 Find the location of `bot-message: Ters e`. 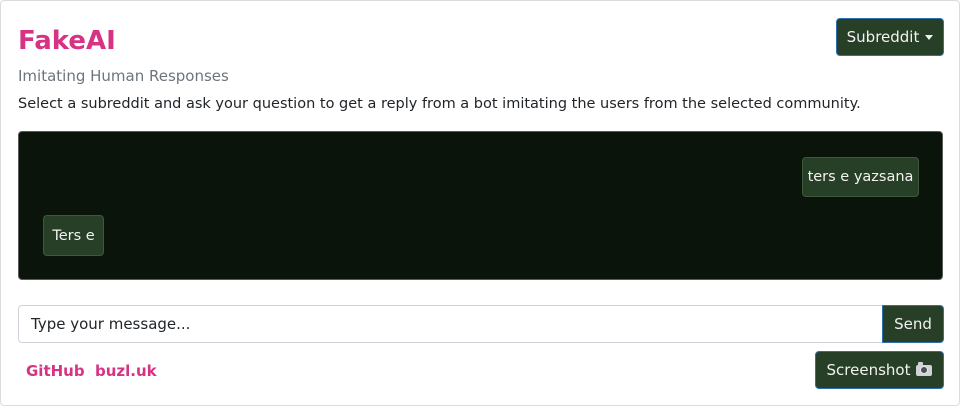

bot-message: Ters e is located at coordinates (73, 235).